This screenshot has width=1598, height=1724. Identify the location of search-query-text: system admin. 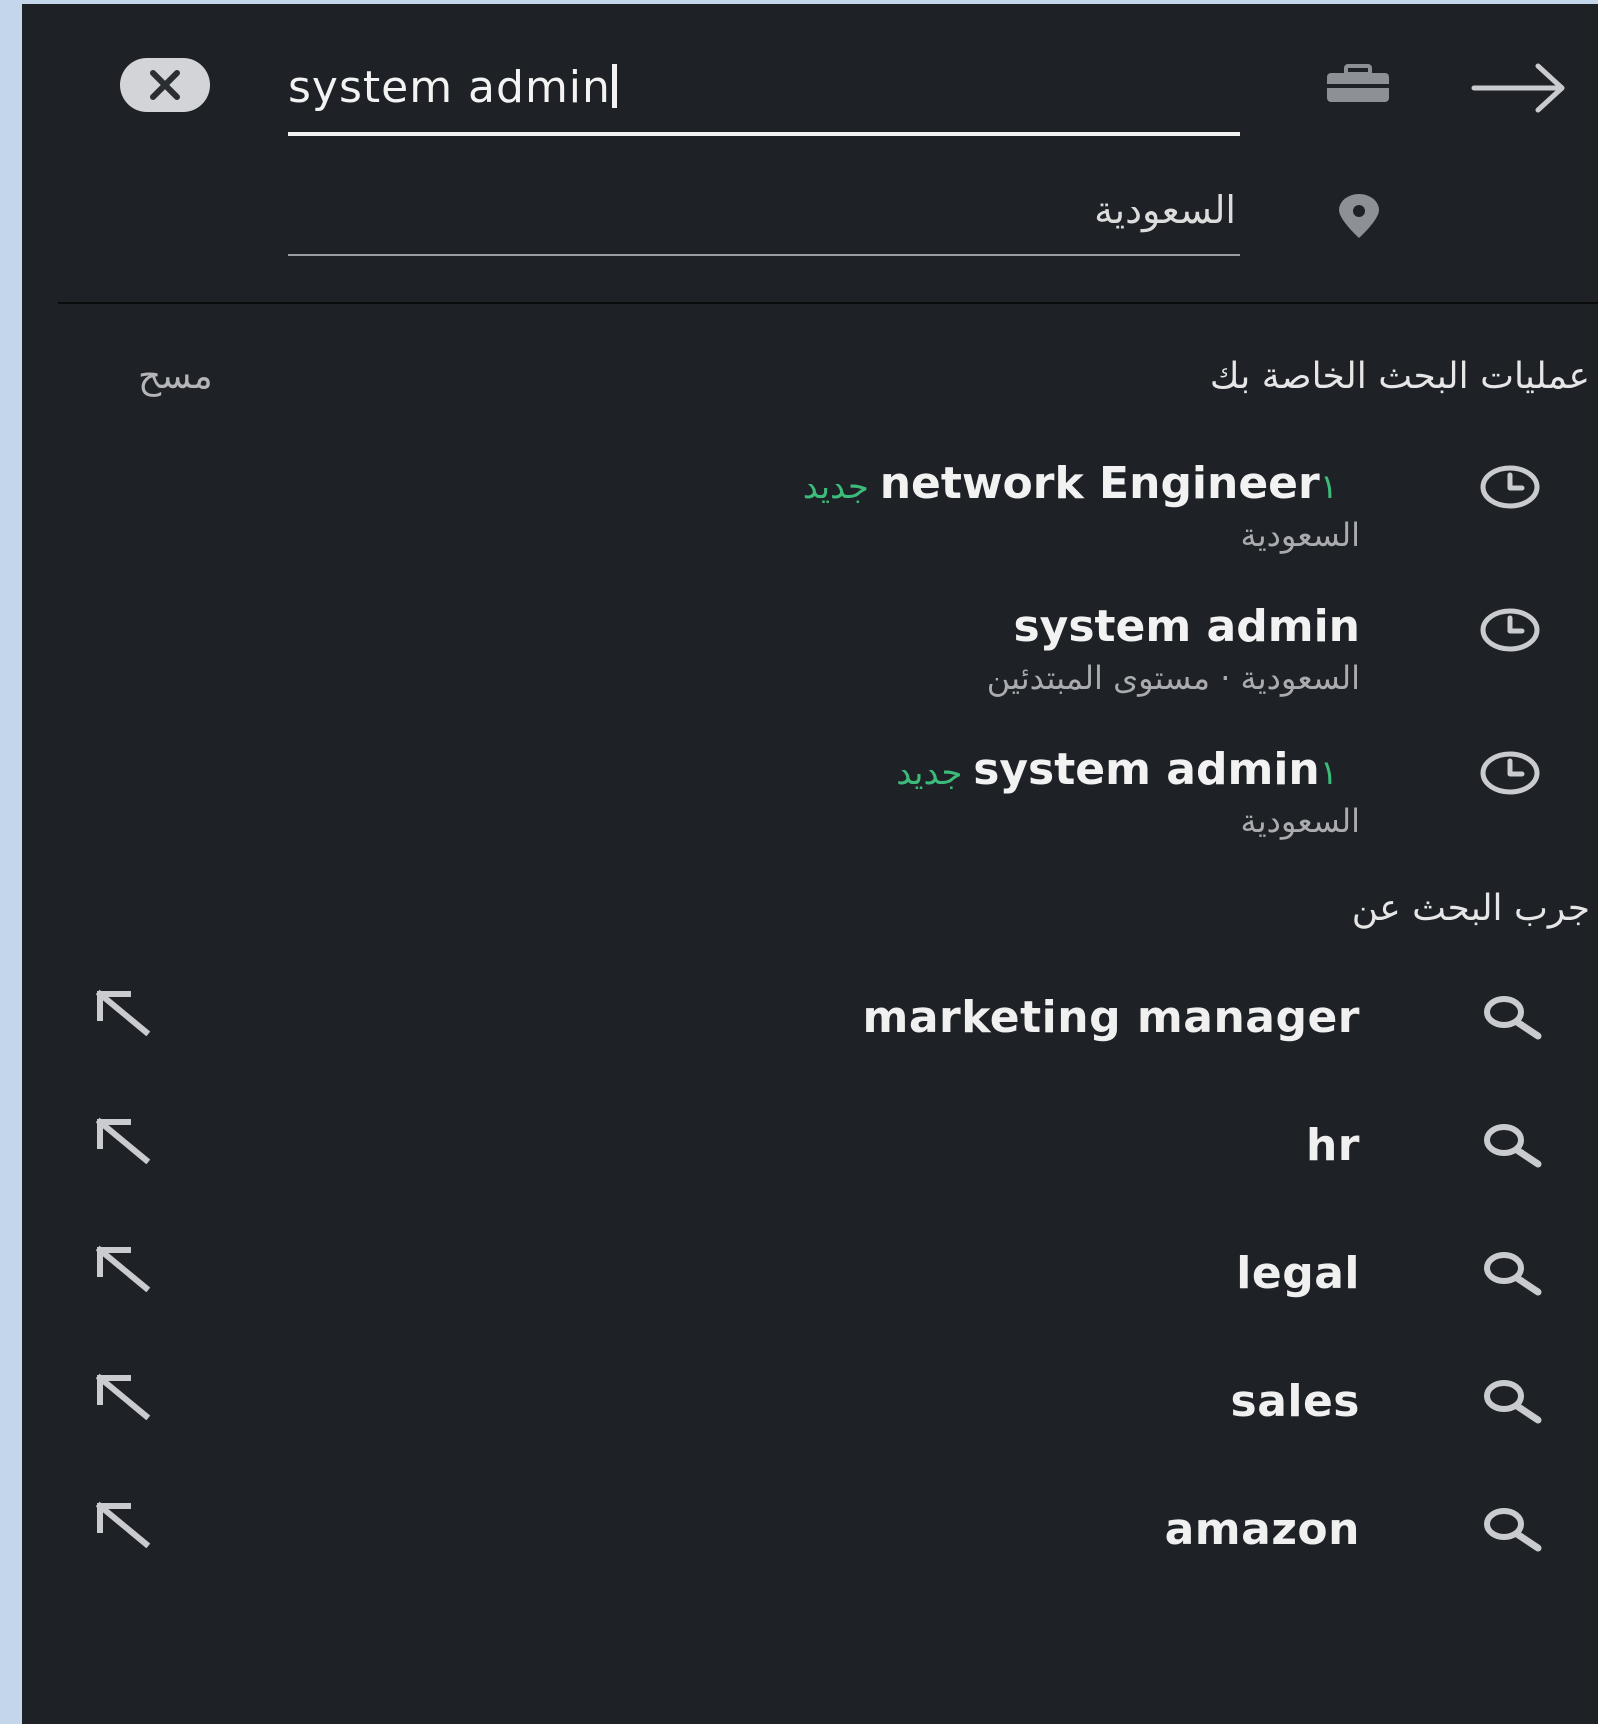
(449, 87).